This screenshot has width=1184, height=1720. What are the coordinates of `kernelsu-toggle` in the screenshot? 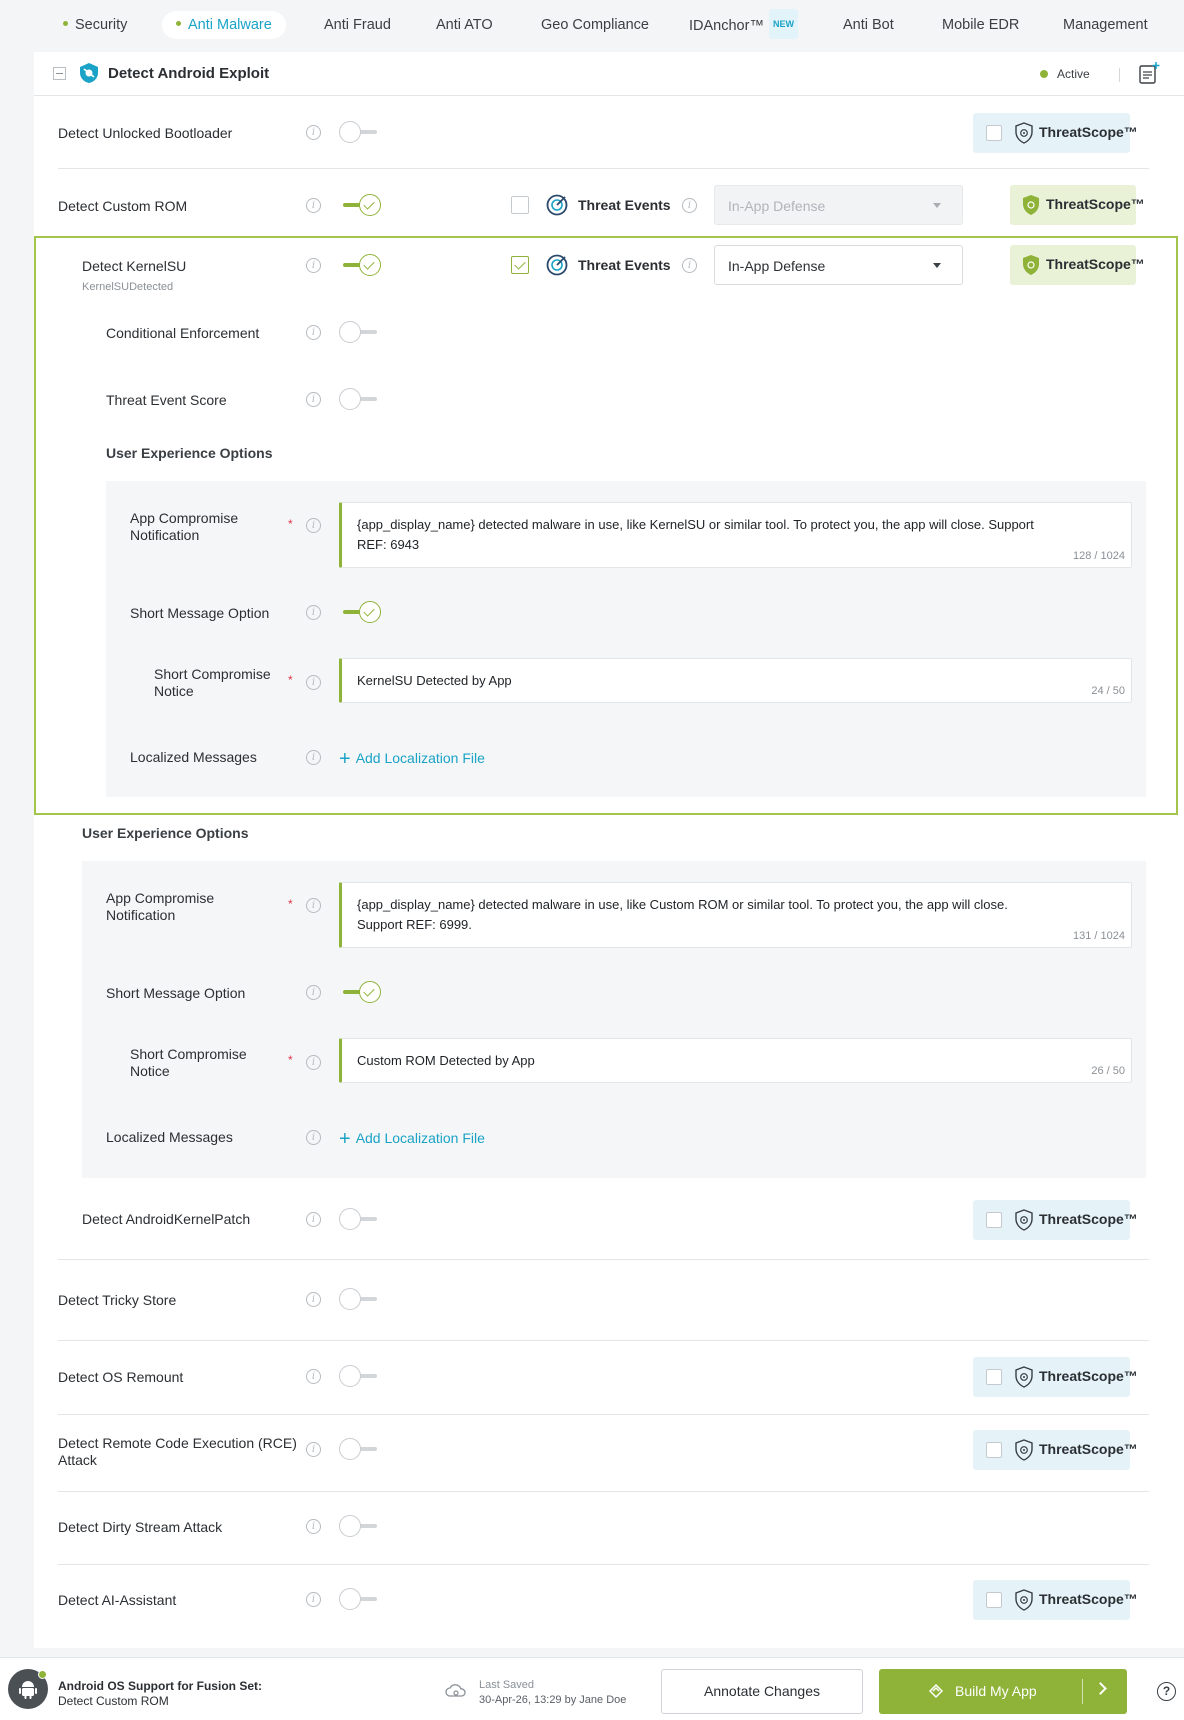 It's located at (360, 265).